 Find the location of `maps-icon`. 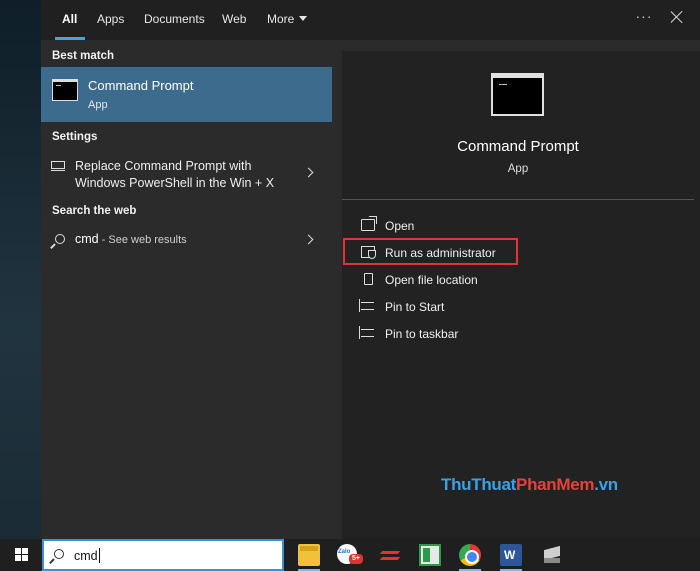

maps-icon is located at coordinates (430, 555).